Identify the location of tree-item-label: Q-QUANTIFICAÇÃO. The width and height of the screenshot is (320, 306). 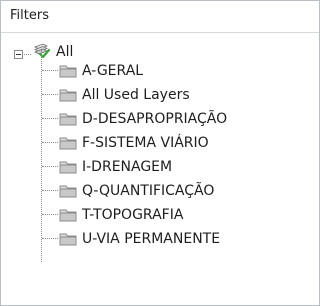
(148, 191).